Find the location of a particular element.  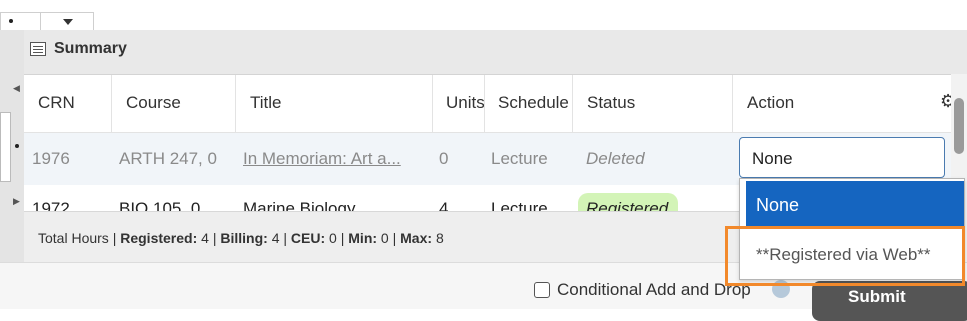

left-gutter: ◀ ▶ is located at coordinates (12, 146).